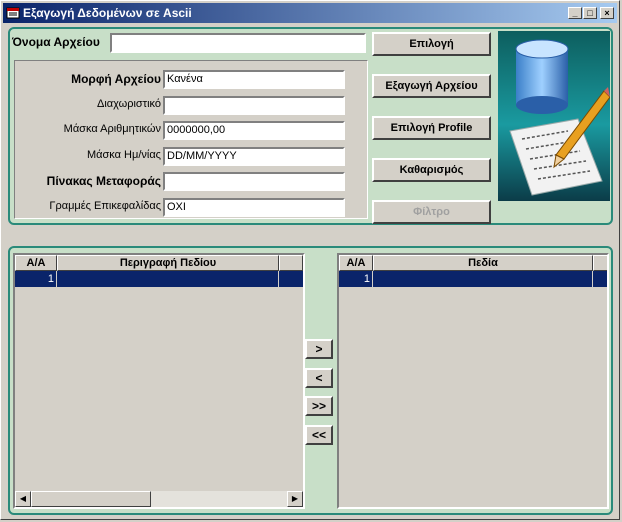  Describe the element at coordinates (254, 207) in the screenshot. I see `header-lines-field: ΟΧΙ` at that location.